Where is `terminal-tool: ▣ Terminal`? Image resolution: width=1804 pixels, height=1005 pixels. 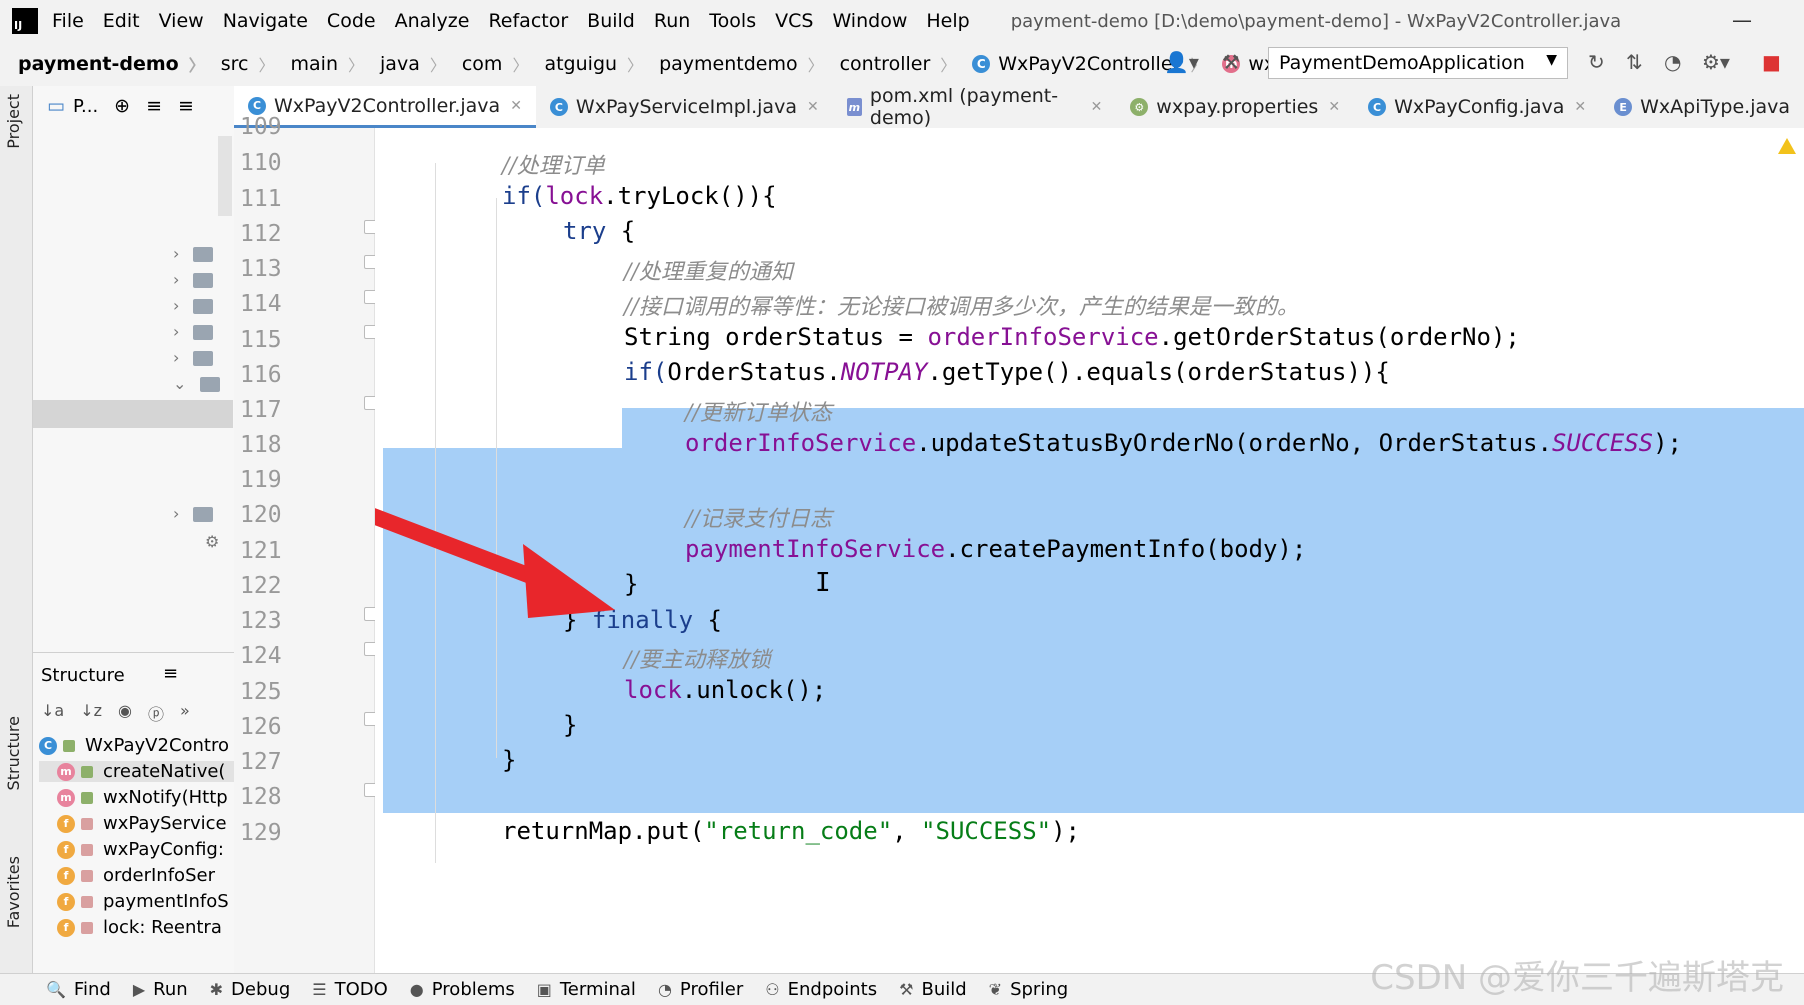 terminal-tool: ▣ Terminal is located at coordinates (586, 989).